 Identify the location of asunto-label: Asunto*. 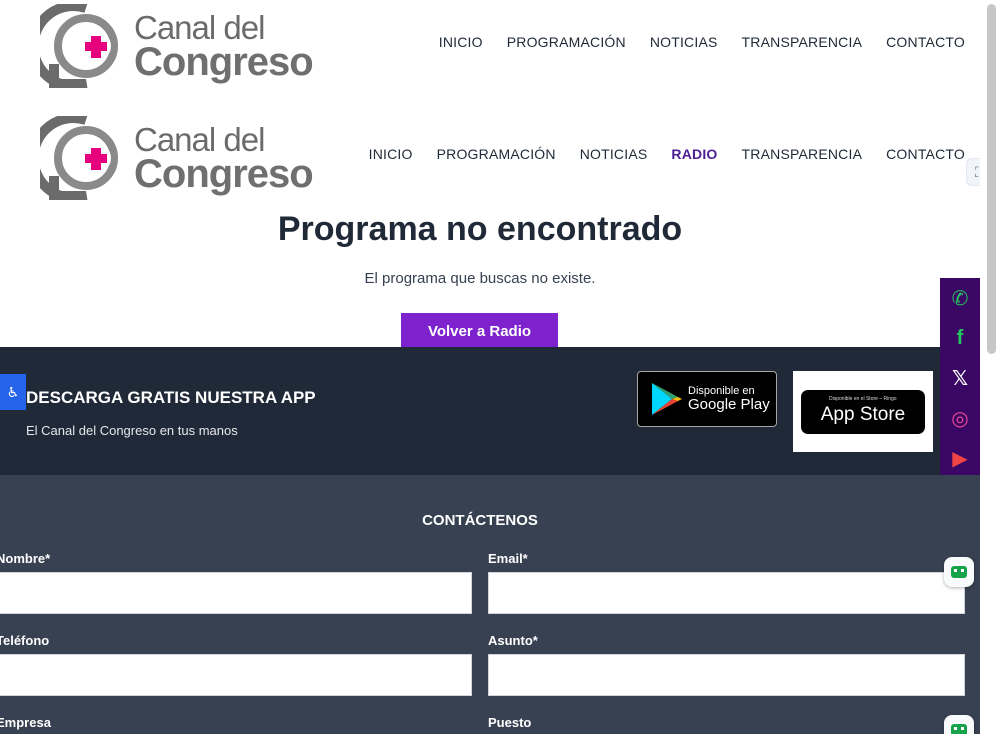
(513, 640).